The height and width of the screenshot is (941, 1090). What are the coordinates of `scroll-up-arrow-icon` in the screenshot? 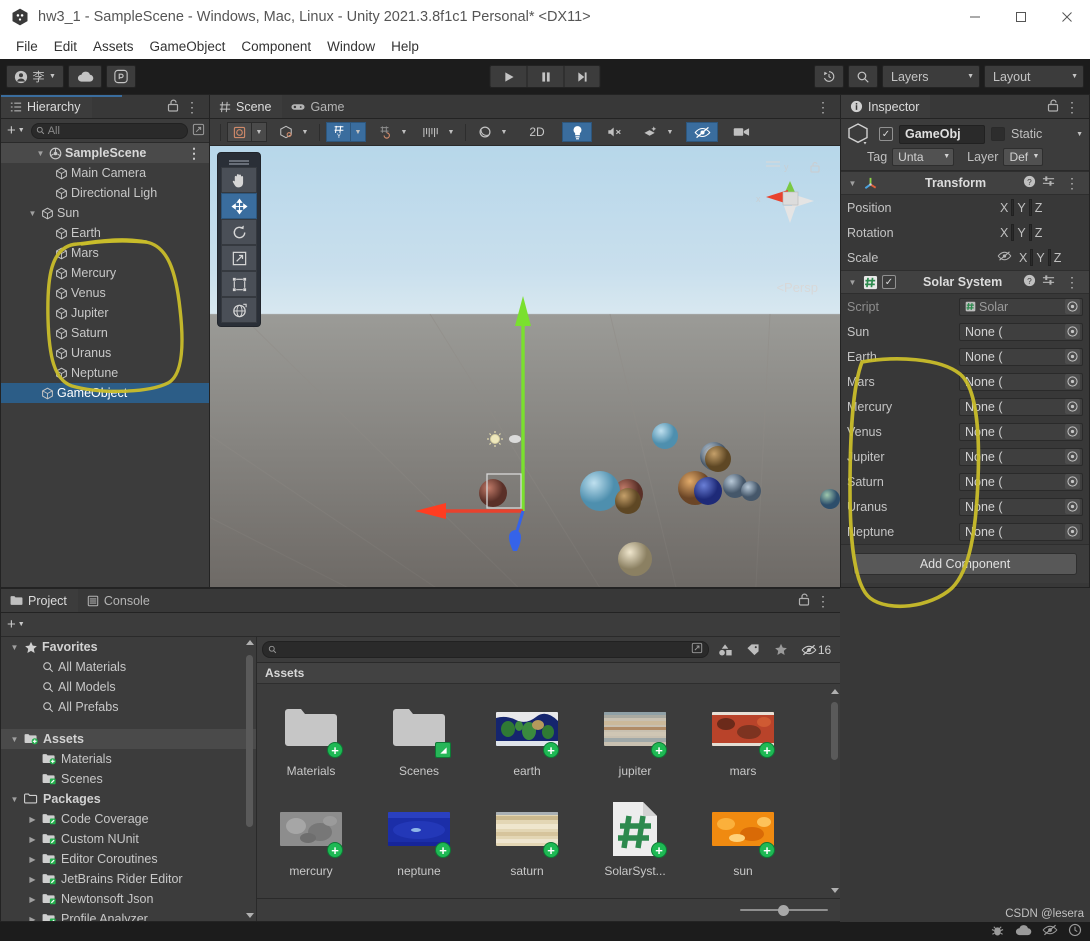 It's located at (835, 691).